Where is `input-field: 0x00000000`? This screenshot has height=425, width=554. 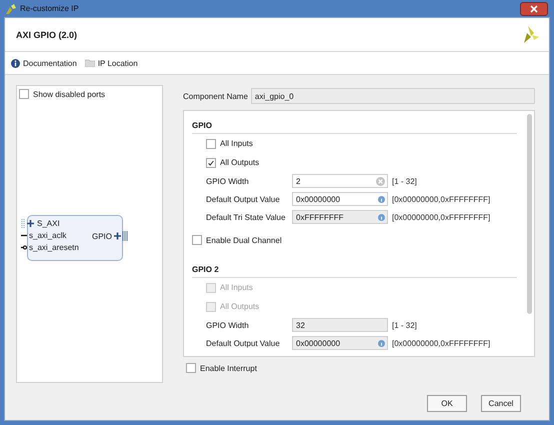
input-field: 0x00000000 is located at coordinates (340, 199).